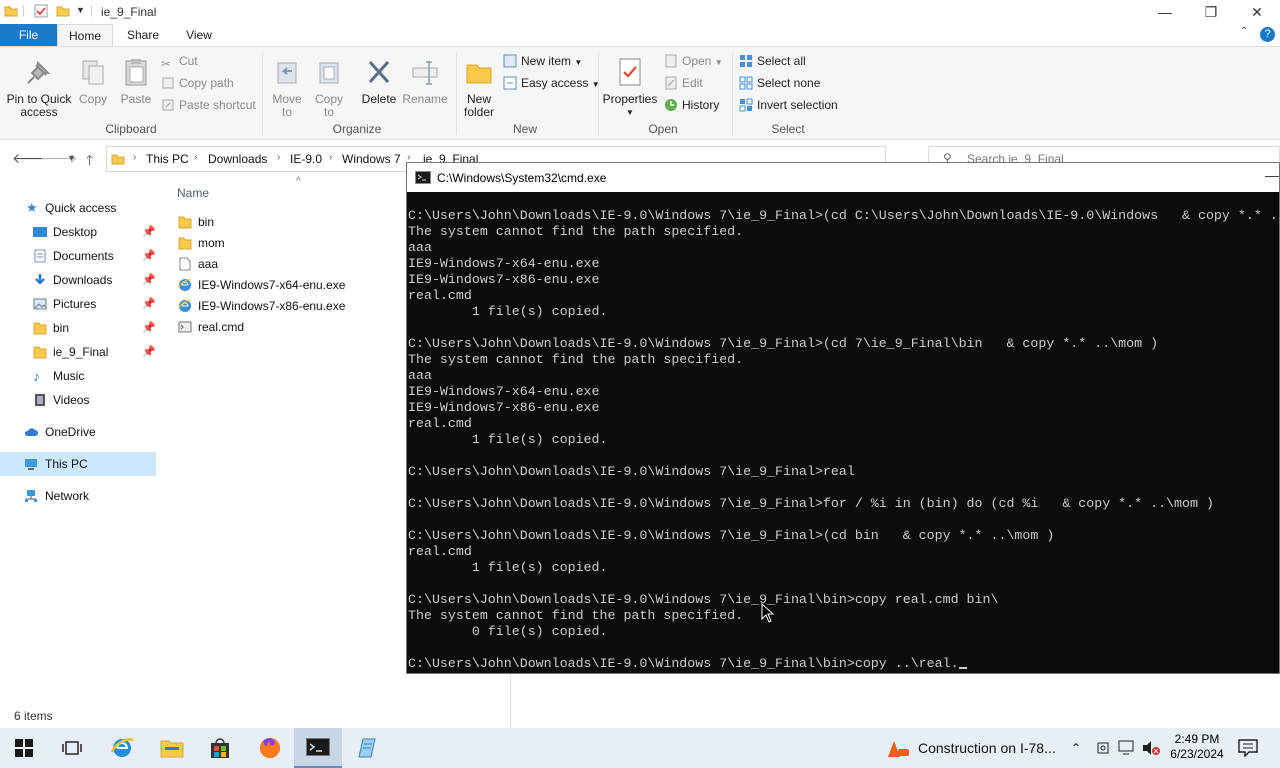 The image size is (1280, 768). What do you see at coordinates (1197, 747) in the screenshot?
I see `clock: 2:49 PM 6/23/2024` at bounding box center [1197, 747].